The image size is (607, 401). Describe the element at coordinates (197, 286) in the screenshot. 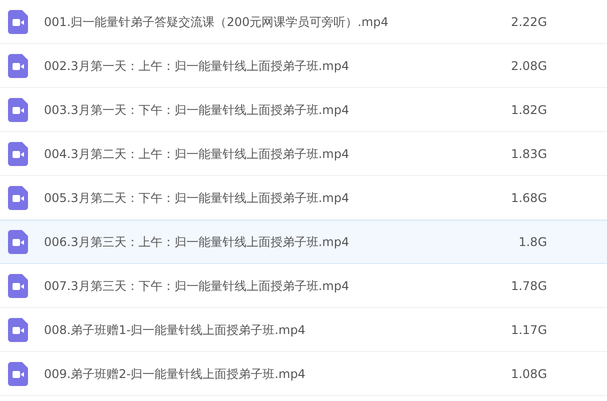

I see `file-name: 007.3月第三天：下午：归一能量针线上面授弟子班.mp4` at that location.